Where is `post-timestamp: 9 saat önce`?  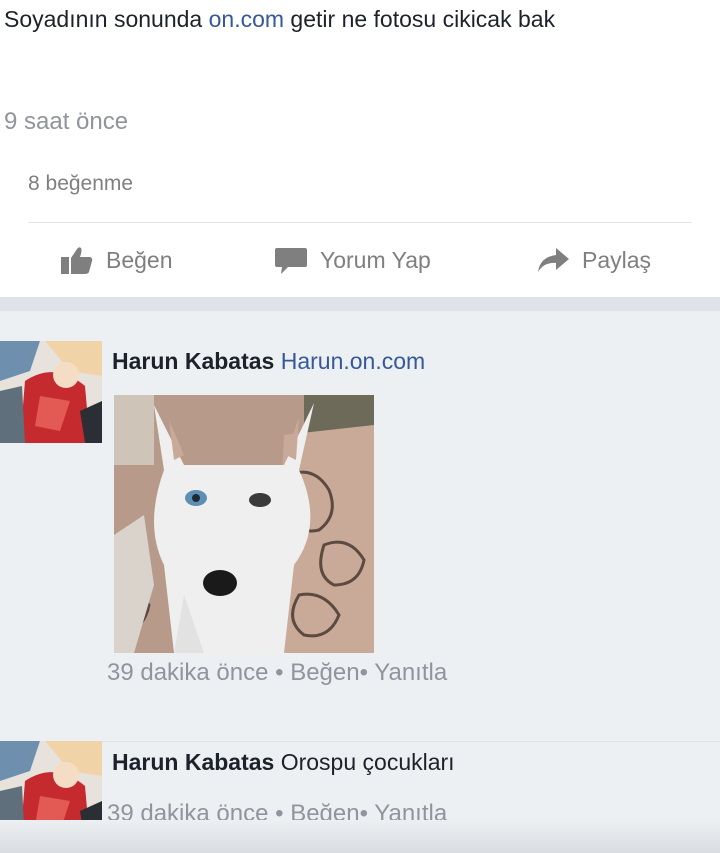 post-timestamp: 9 saat önce is located at coordinates (66, 122).